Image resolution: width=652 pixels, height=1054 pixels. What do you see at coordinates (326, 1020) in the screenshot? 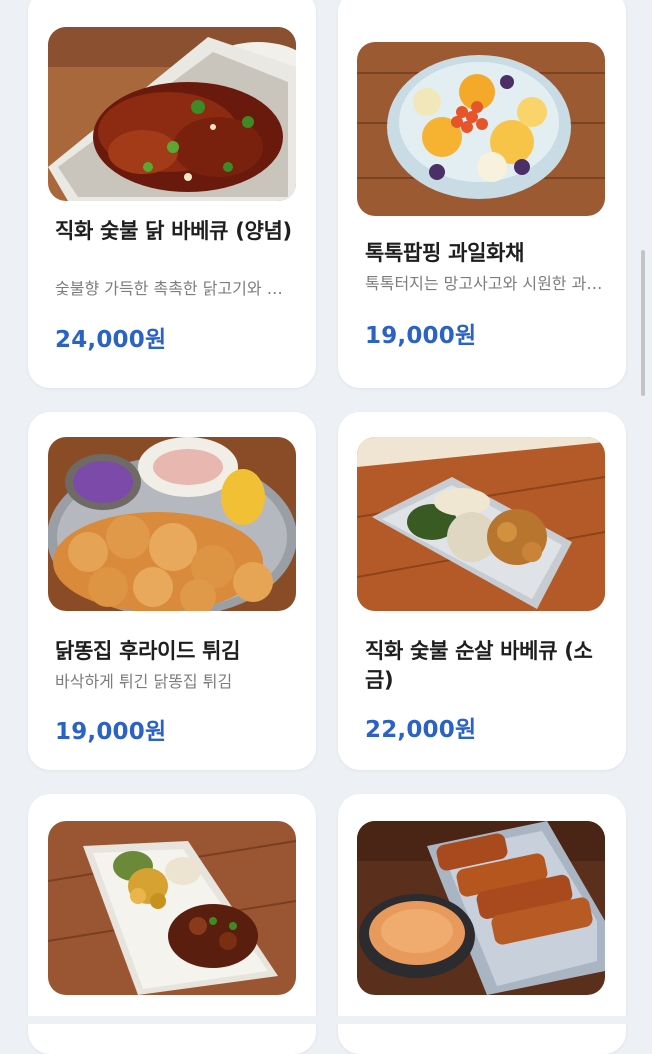
I see `bottom-edge` at bounding box center [326, 1020].